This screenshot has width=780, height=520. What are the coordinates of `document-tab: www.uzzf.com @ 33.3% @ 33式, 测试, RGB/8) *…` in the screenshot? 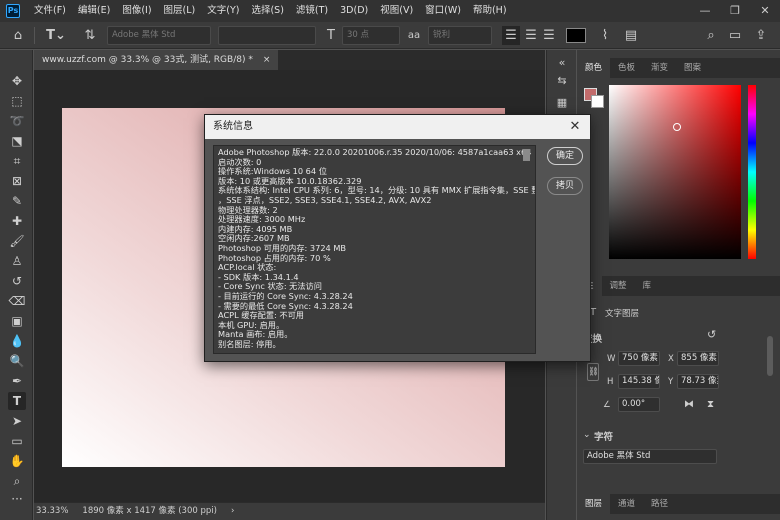 It's located at (156, 60).